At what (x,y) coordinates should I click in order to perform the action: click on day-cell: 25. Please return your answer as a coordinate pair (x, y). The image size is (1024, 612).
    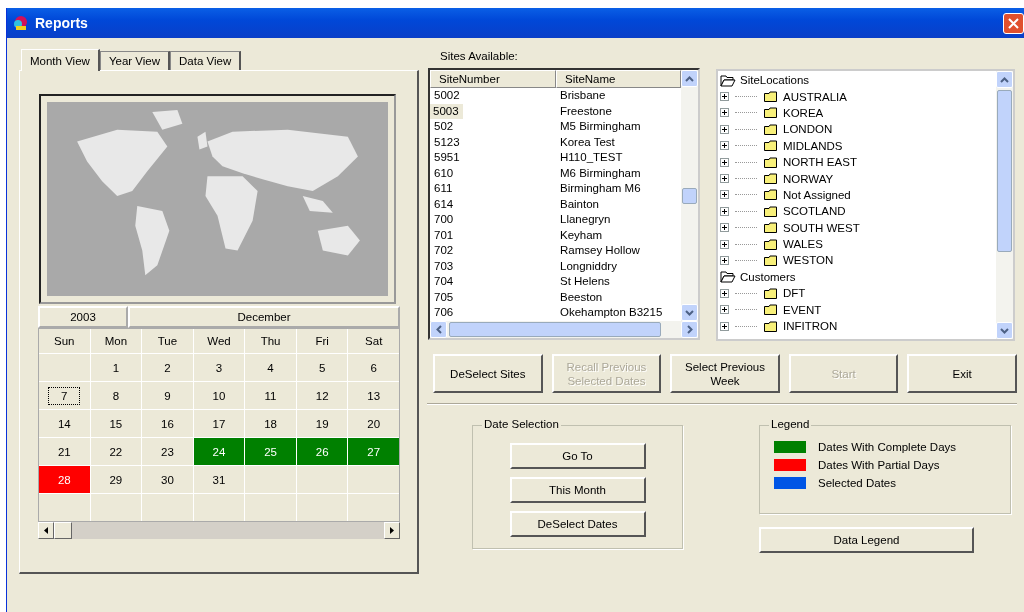
    Looking at the image, I should click on (270, 451).